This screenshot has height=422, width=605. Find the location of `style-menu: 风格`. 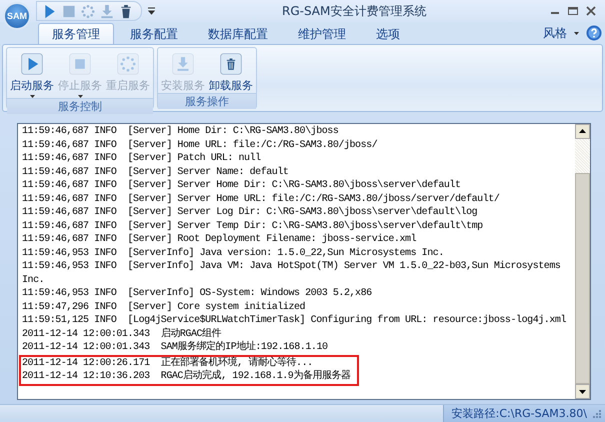

style-menu: 风格 is located at coordinates (555, 33).